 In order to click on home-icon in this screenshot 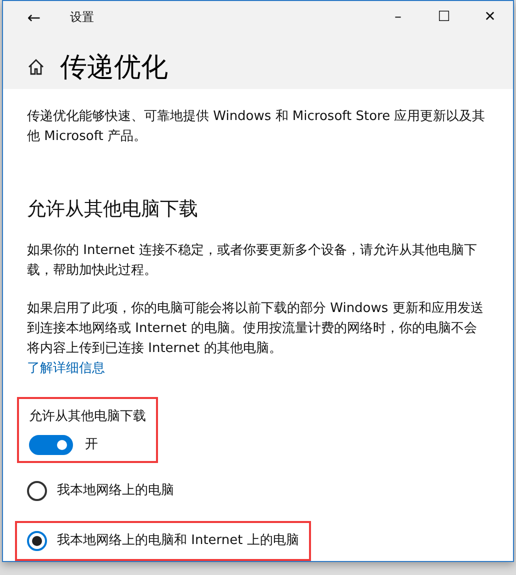, I will do `click(36, 67)`.